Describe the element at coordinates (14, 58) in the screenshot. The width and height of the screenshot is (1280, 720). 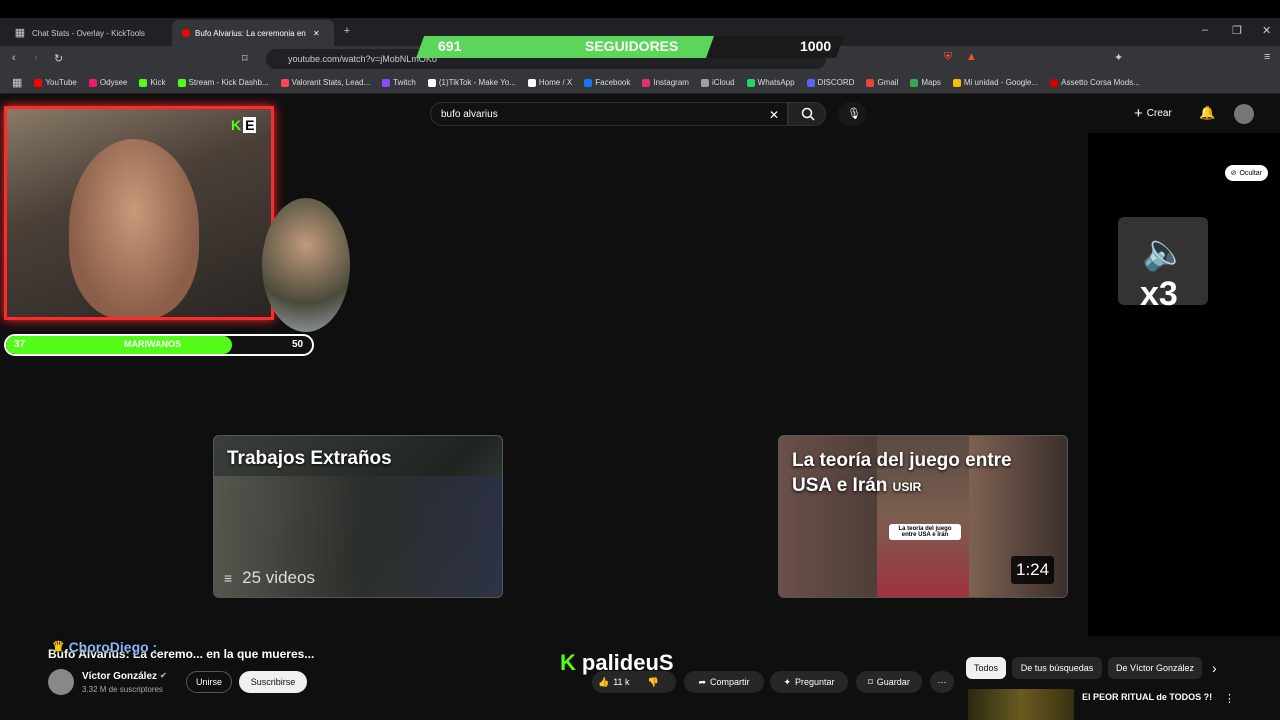
I see `back-icon: ‹` at that location.